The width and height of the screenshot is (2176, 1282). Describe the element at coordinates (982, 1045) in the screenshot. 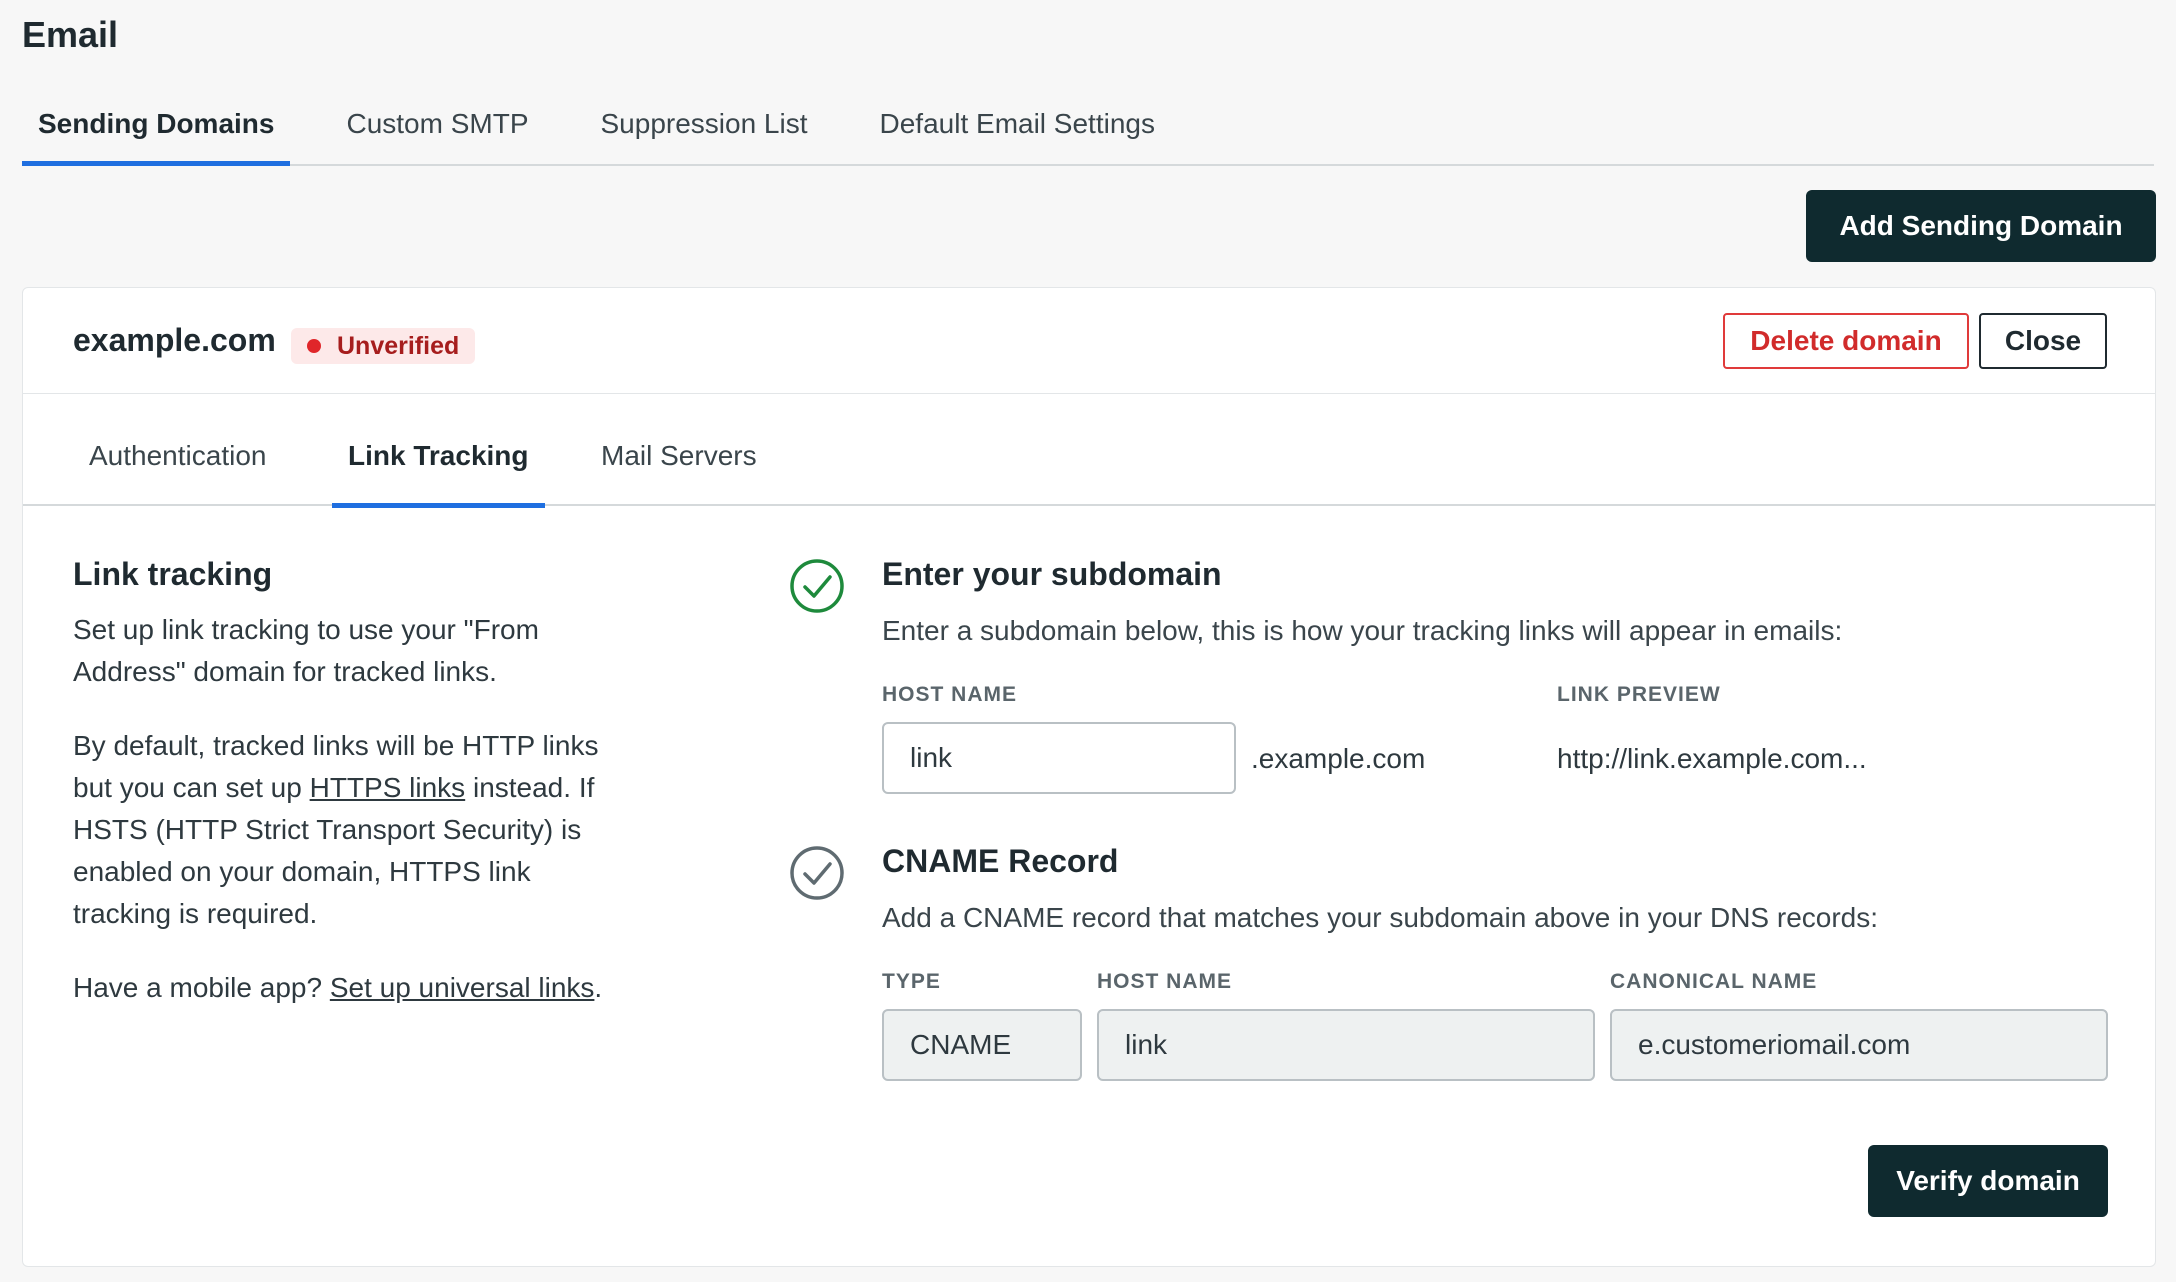

I see `record-type-field` at that location.